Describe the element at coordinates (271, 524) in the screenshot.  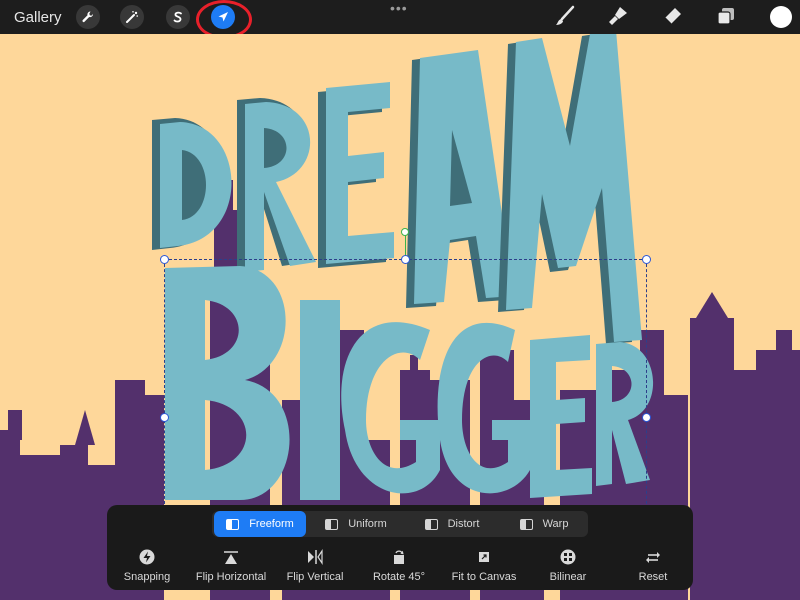
I see `mode-freeform-label: Freeform` at that location.